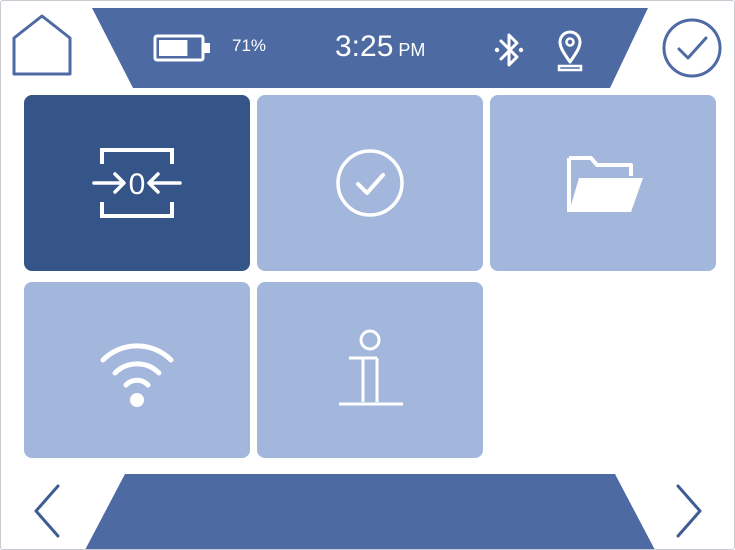 The width and height of the screenshot is (735, 550). I want to click on clock: 3:25 PM, so click(380, 47).